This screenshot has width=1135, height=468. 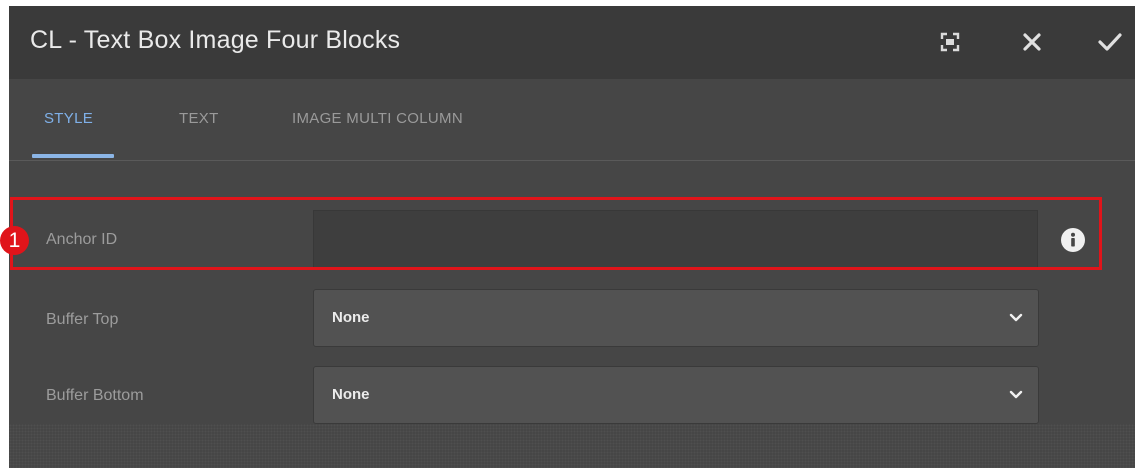 I want to click on dialog-title: CL - Text Box Image Four Blocks, so click(x=215, y=40).